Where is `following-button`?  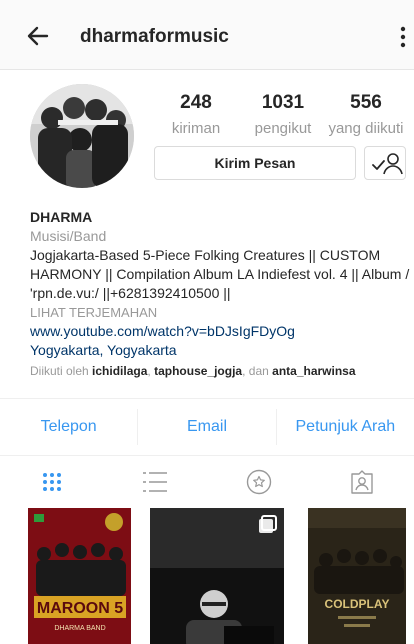
following-button is located at coordinates (385, 163).